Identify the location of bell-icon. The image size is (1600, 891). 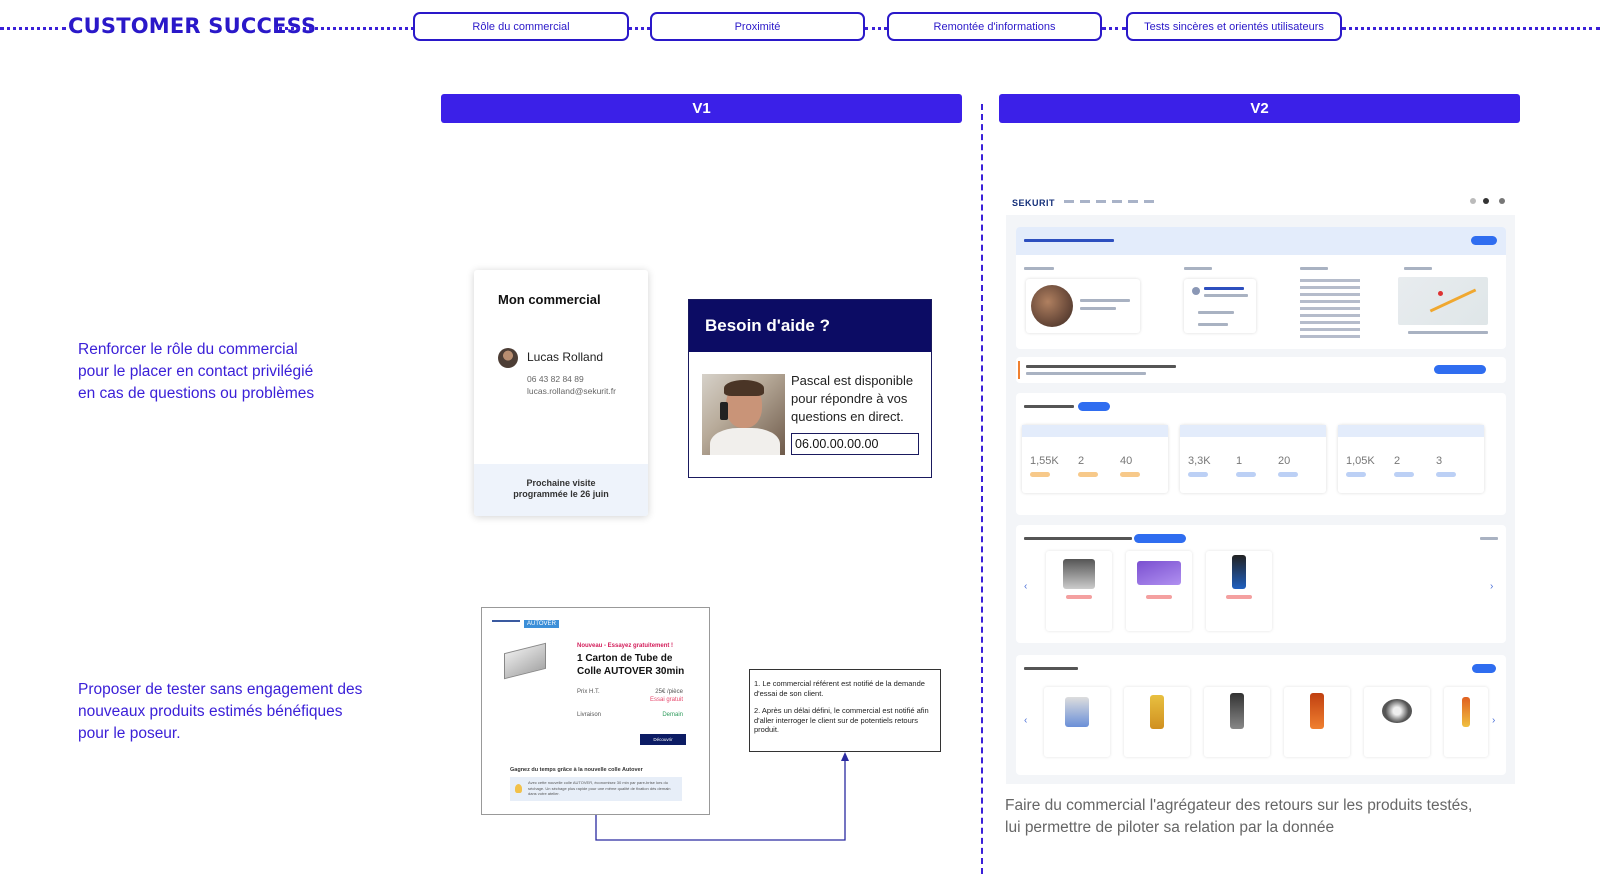
(1486, 201).